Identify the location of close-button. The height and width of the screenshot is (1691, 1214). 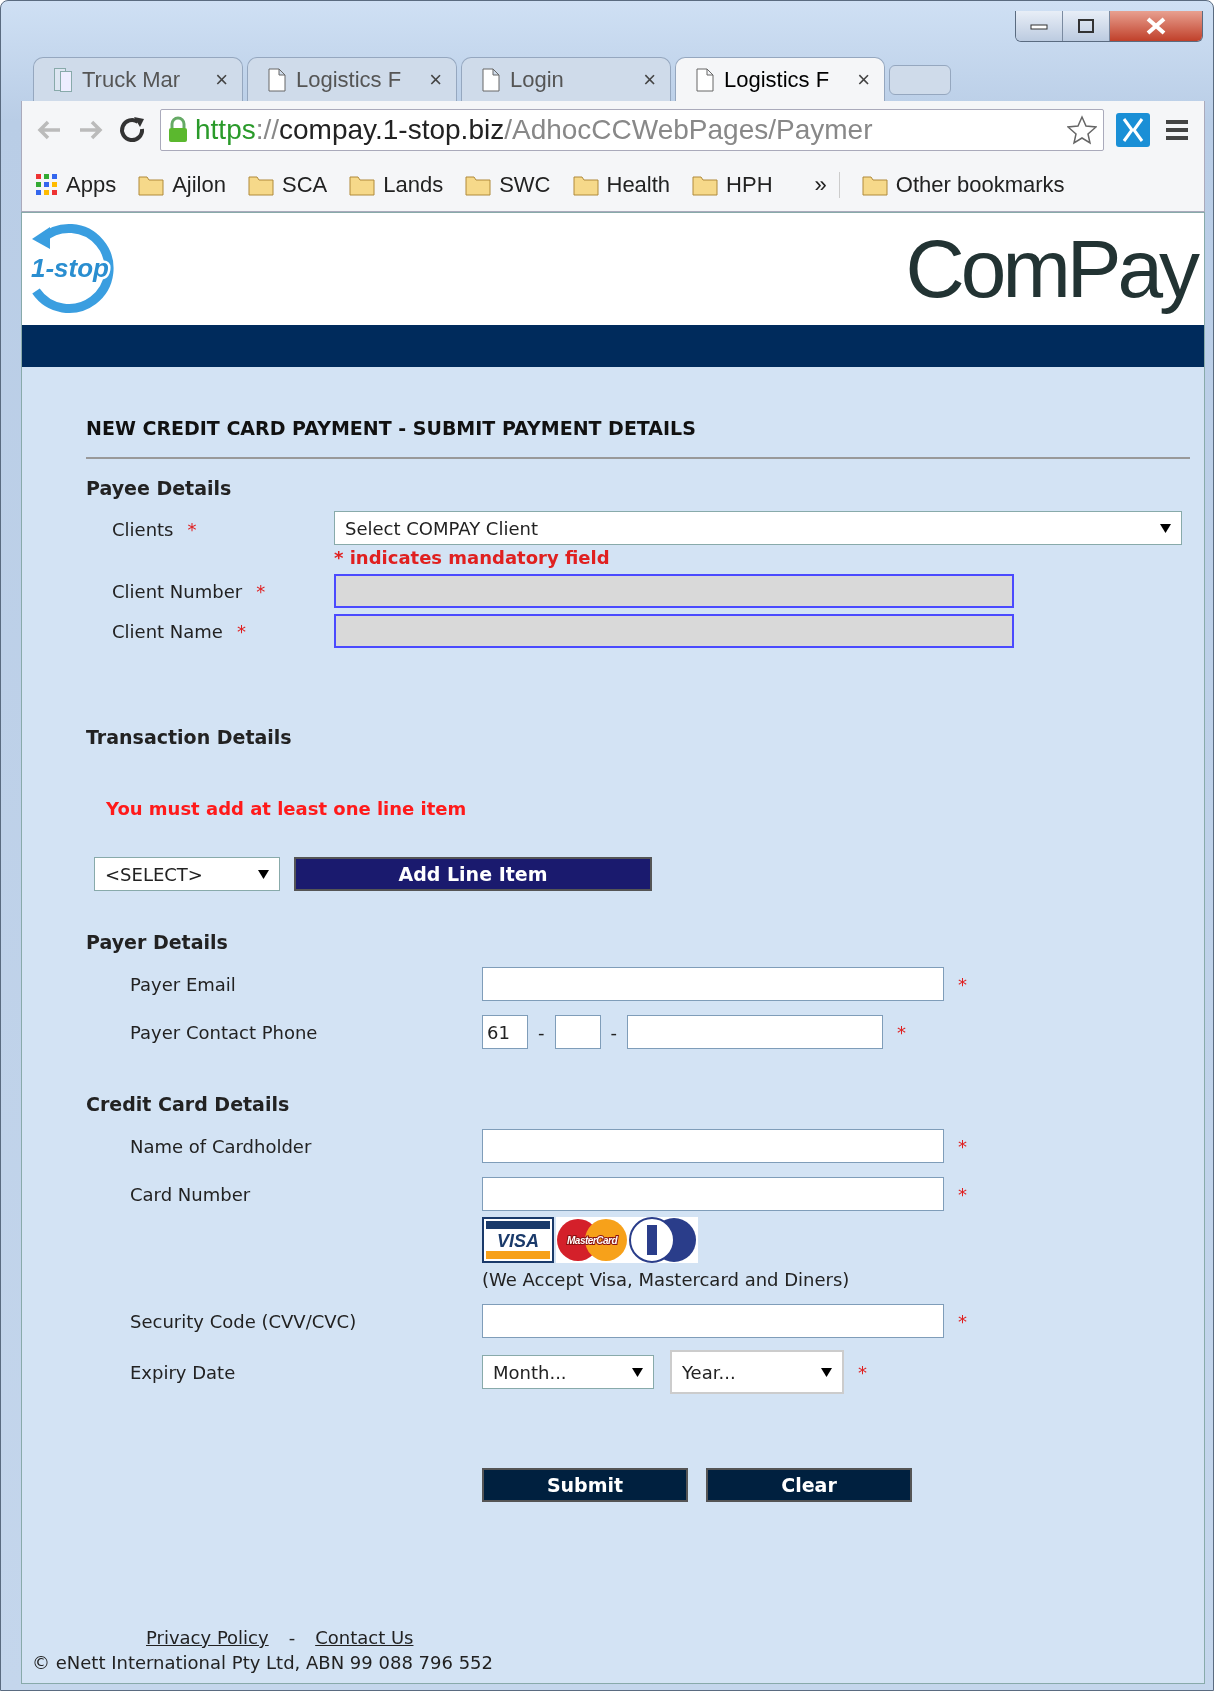
(1156, 26).